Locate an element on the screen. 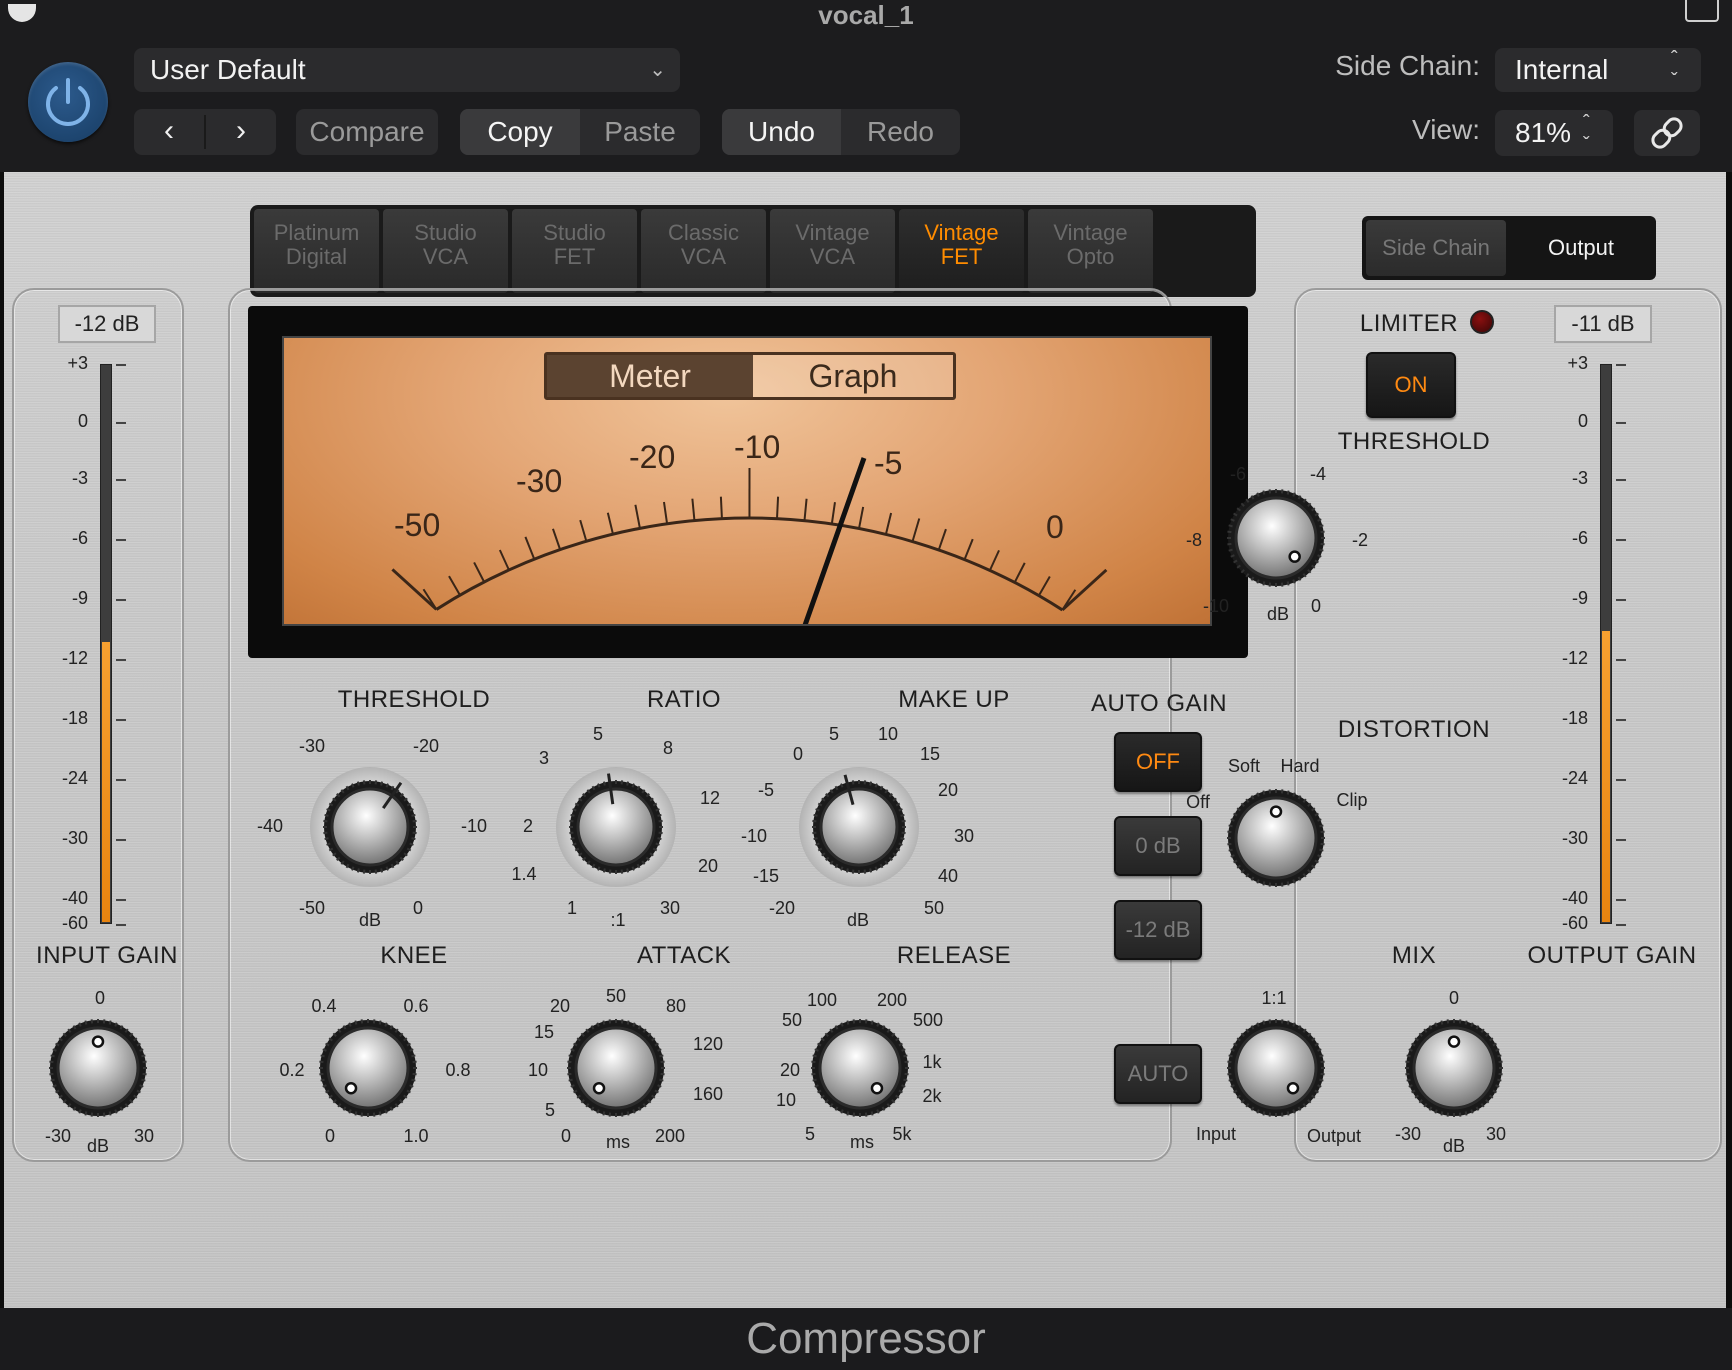 This screenshot has width=1732, height=1370. makeup-tick-label: 20 is located at coordinates (948, 790).